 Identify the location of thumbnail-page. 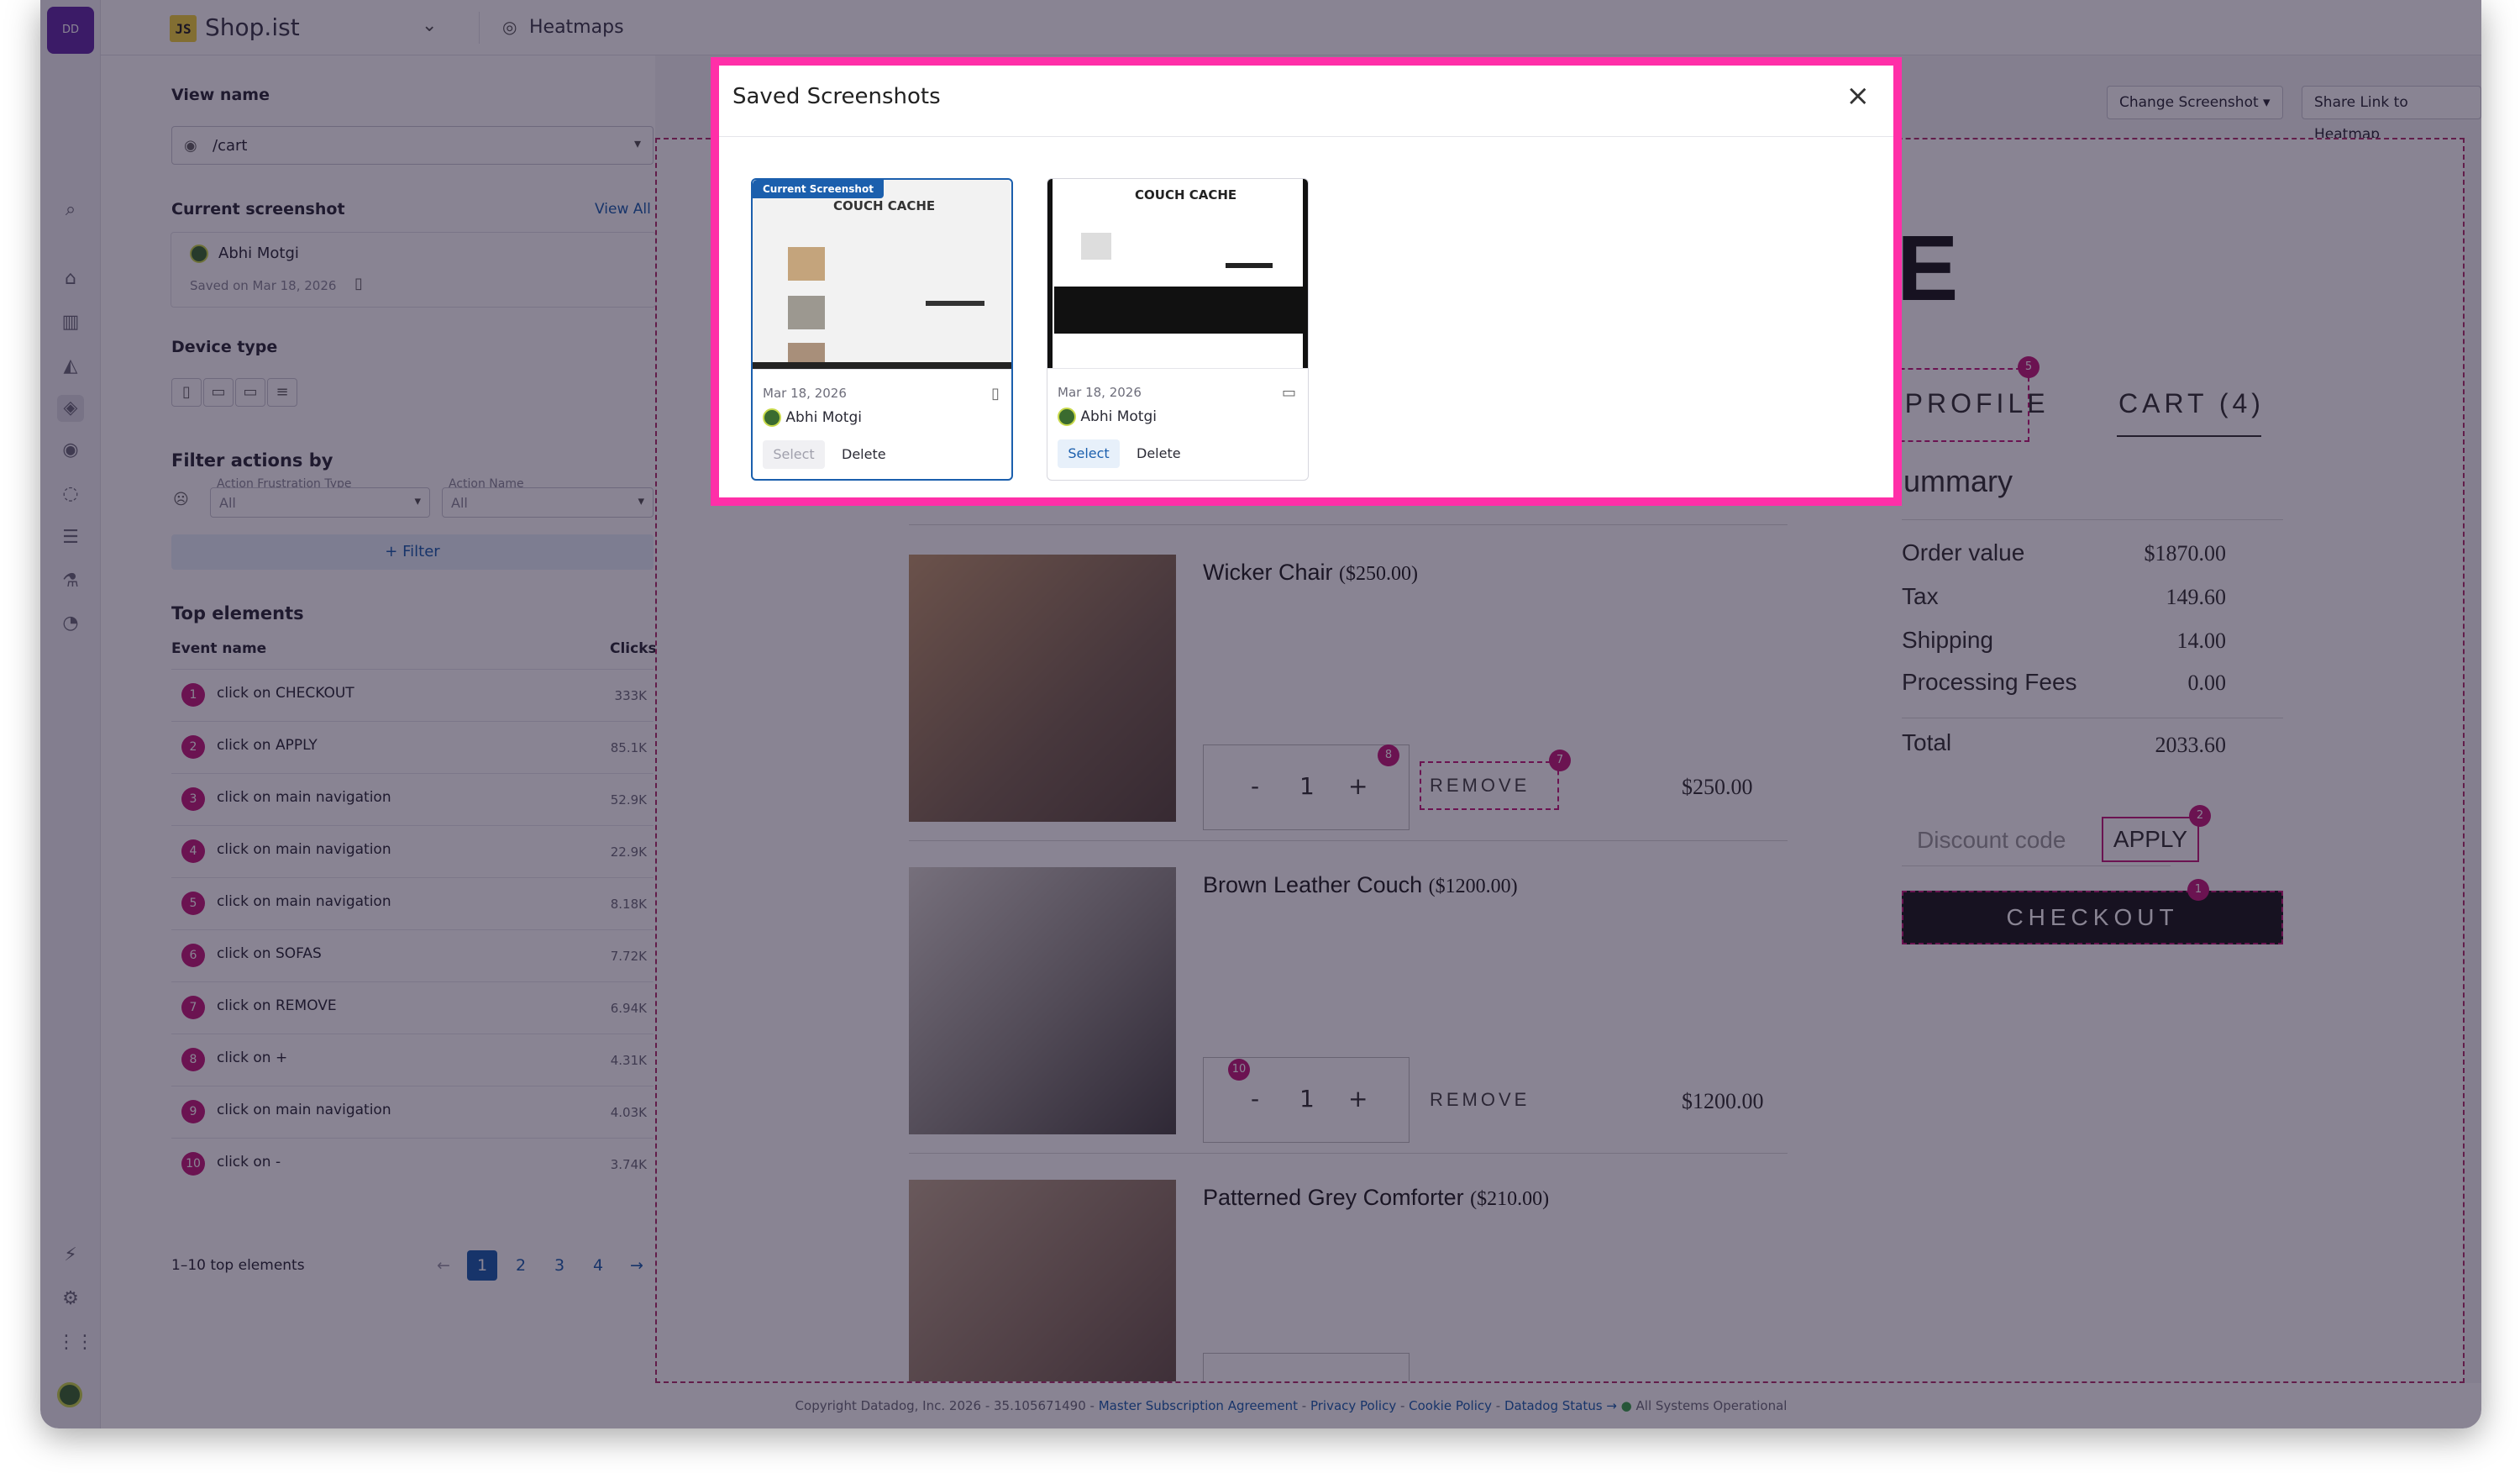
(1177, 273).